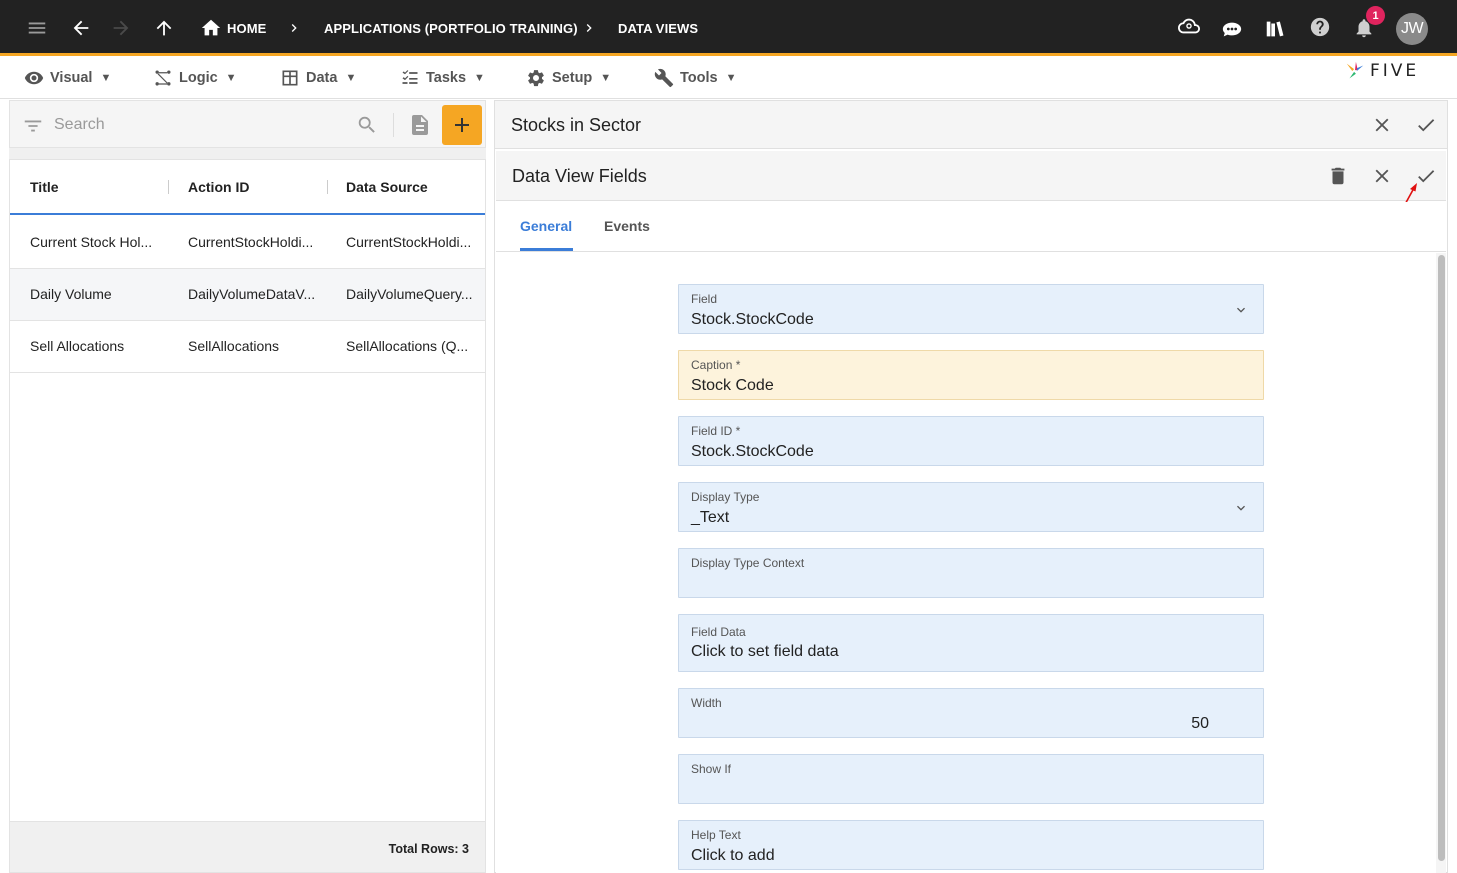  I want to click on up-arrow-icon, so click(164, 28).